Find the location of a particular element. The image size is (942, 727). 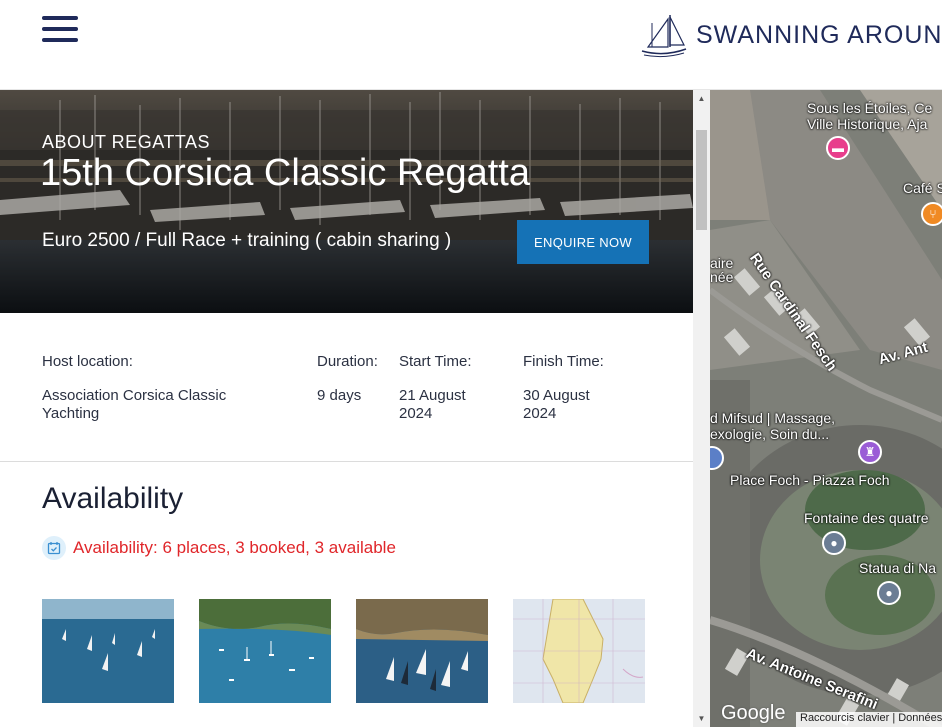

scrollbar-thumb is located at coordinates (701, 180).